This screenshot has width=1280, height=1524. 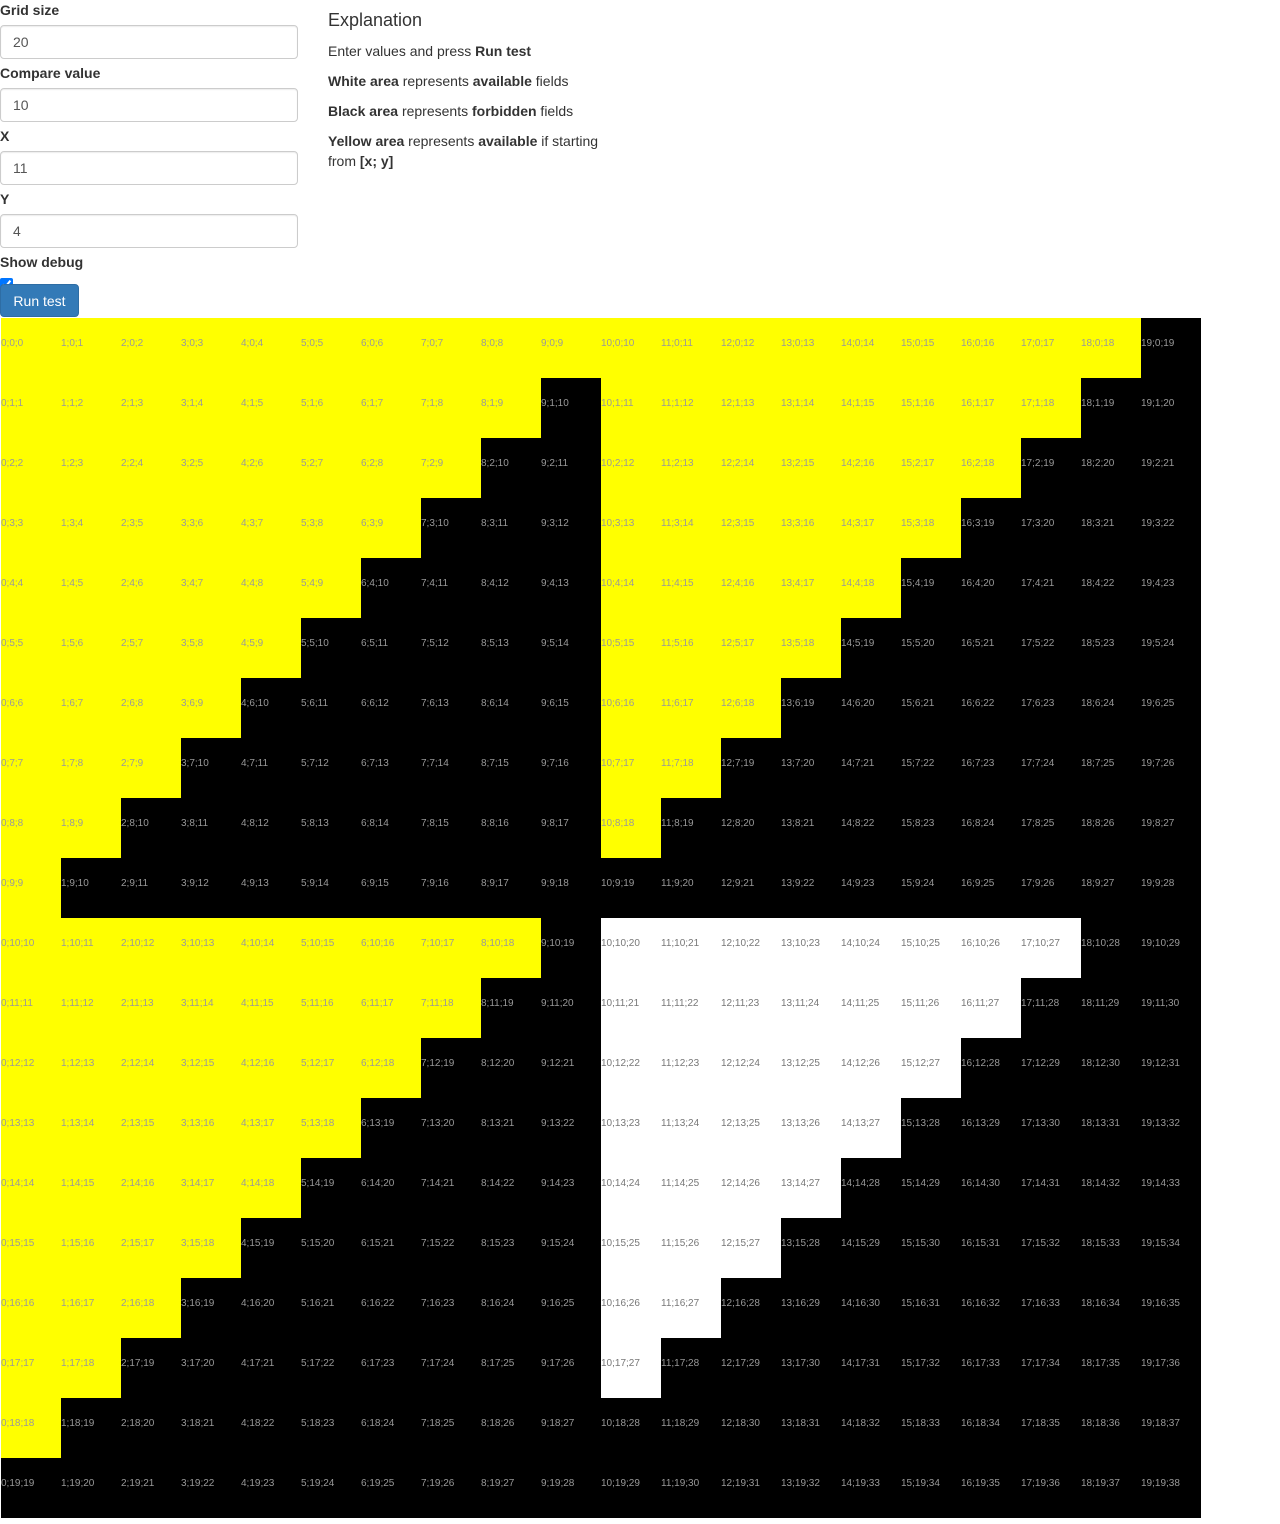 What do you see at coordinates (571, 888) in the screenshot?
I see `forbidden-cell: 9;9;18` at bounding box center [571, 888].